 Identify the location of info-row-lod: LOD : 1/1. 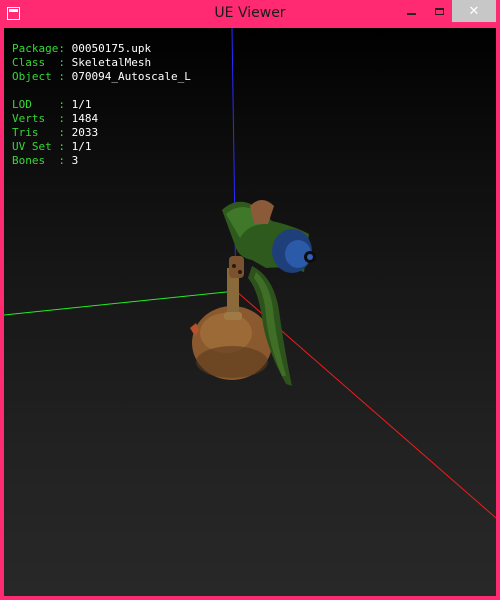
(101, 105).